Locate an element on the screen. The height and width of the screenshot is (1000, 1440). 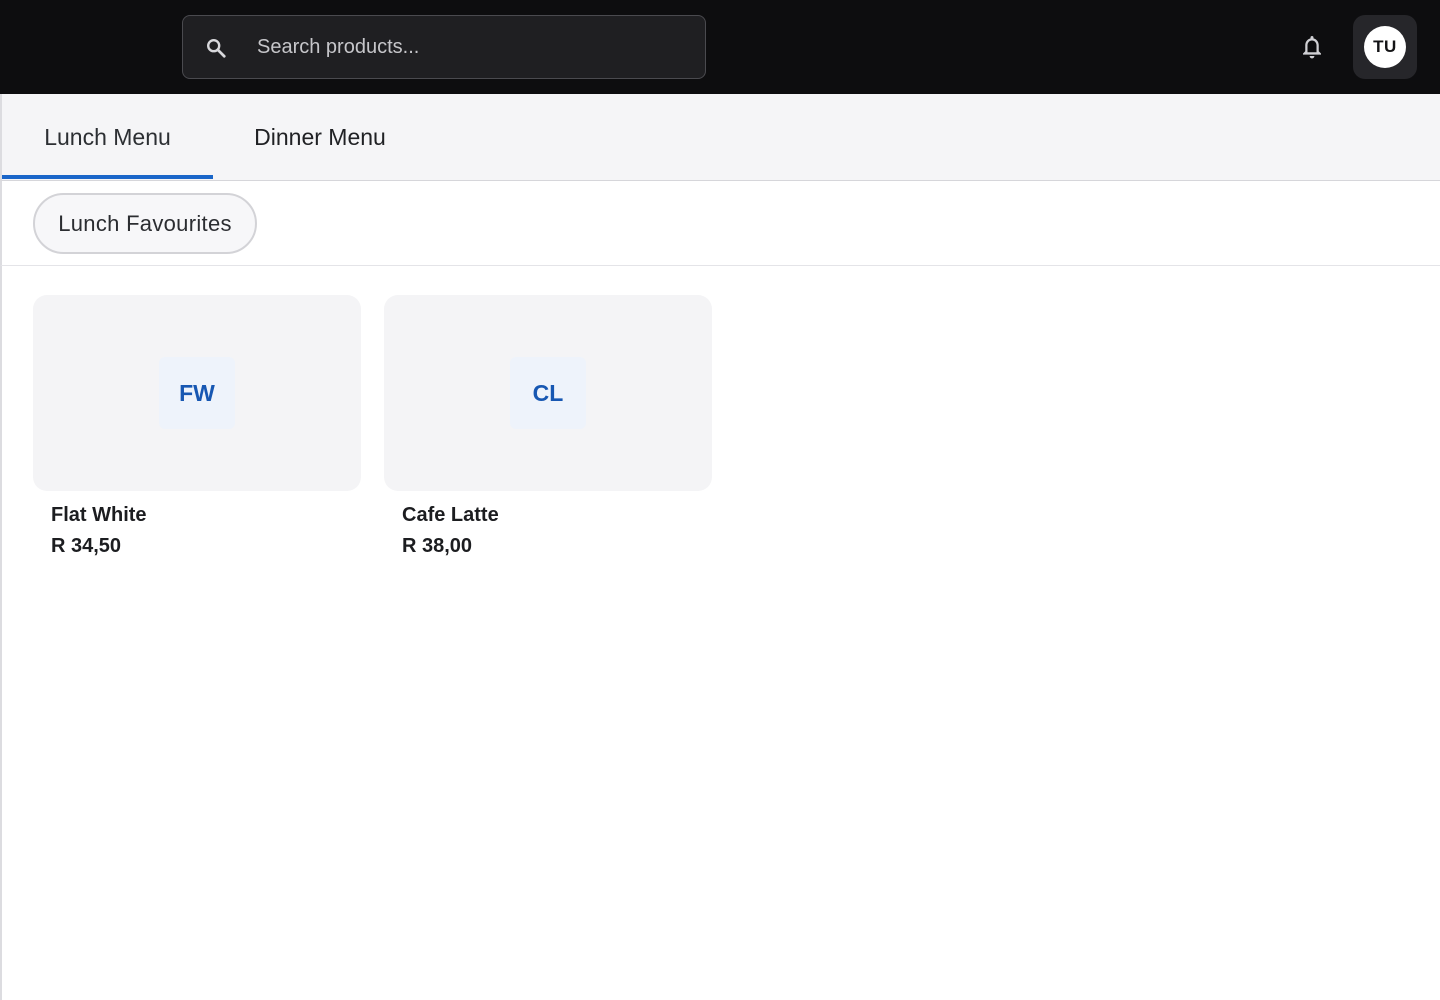
product-thumbnail: CL is located at coordinates (548, 393).